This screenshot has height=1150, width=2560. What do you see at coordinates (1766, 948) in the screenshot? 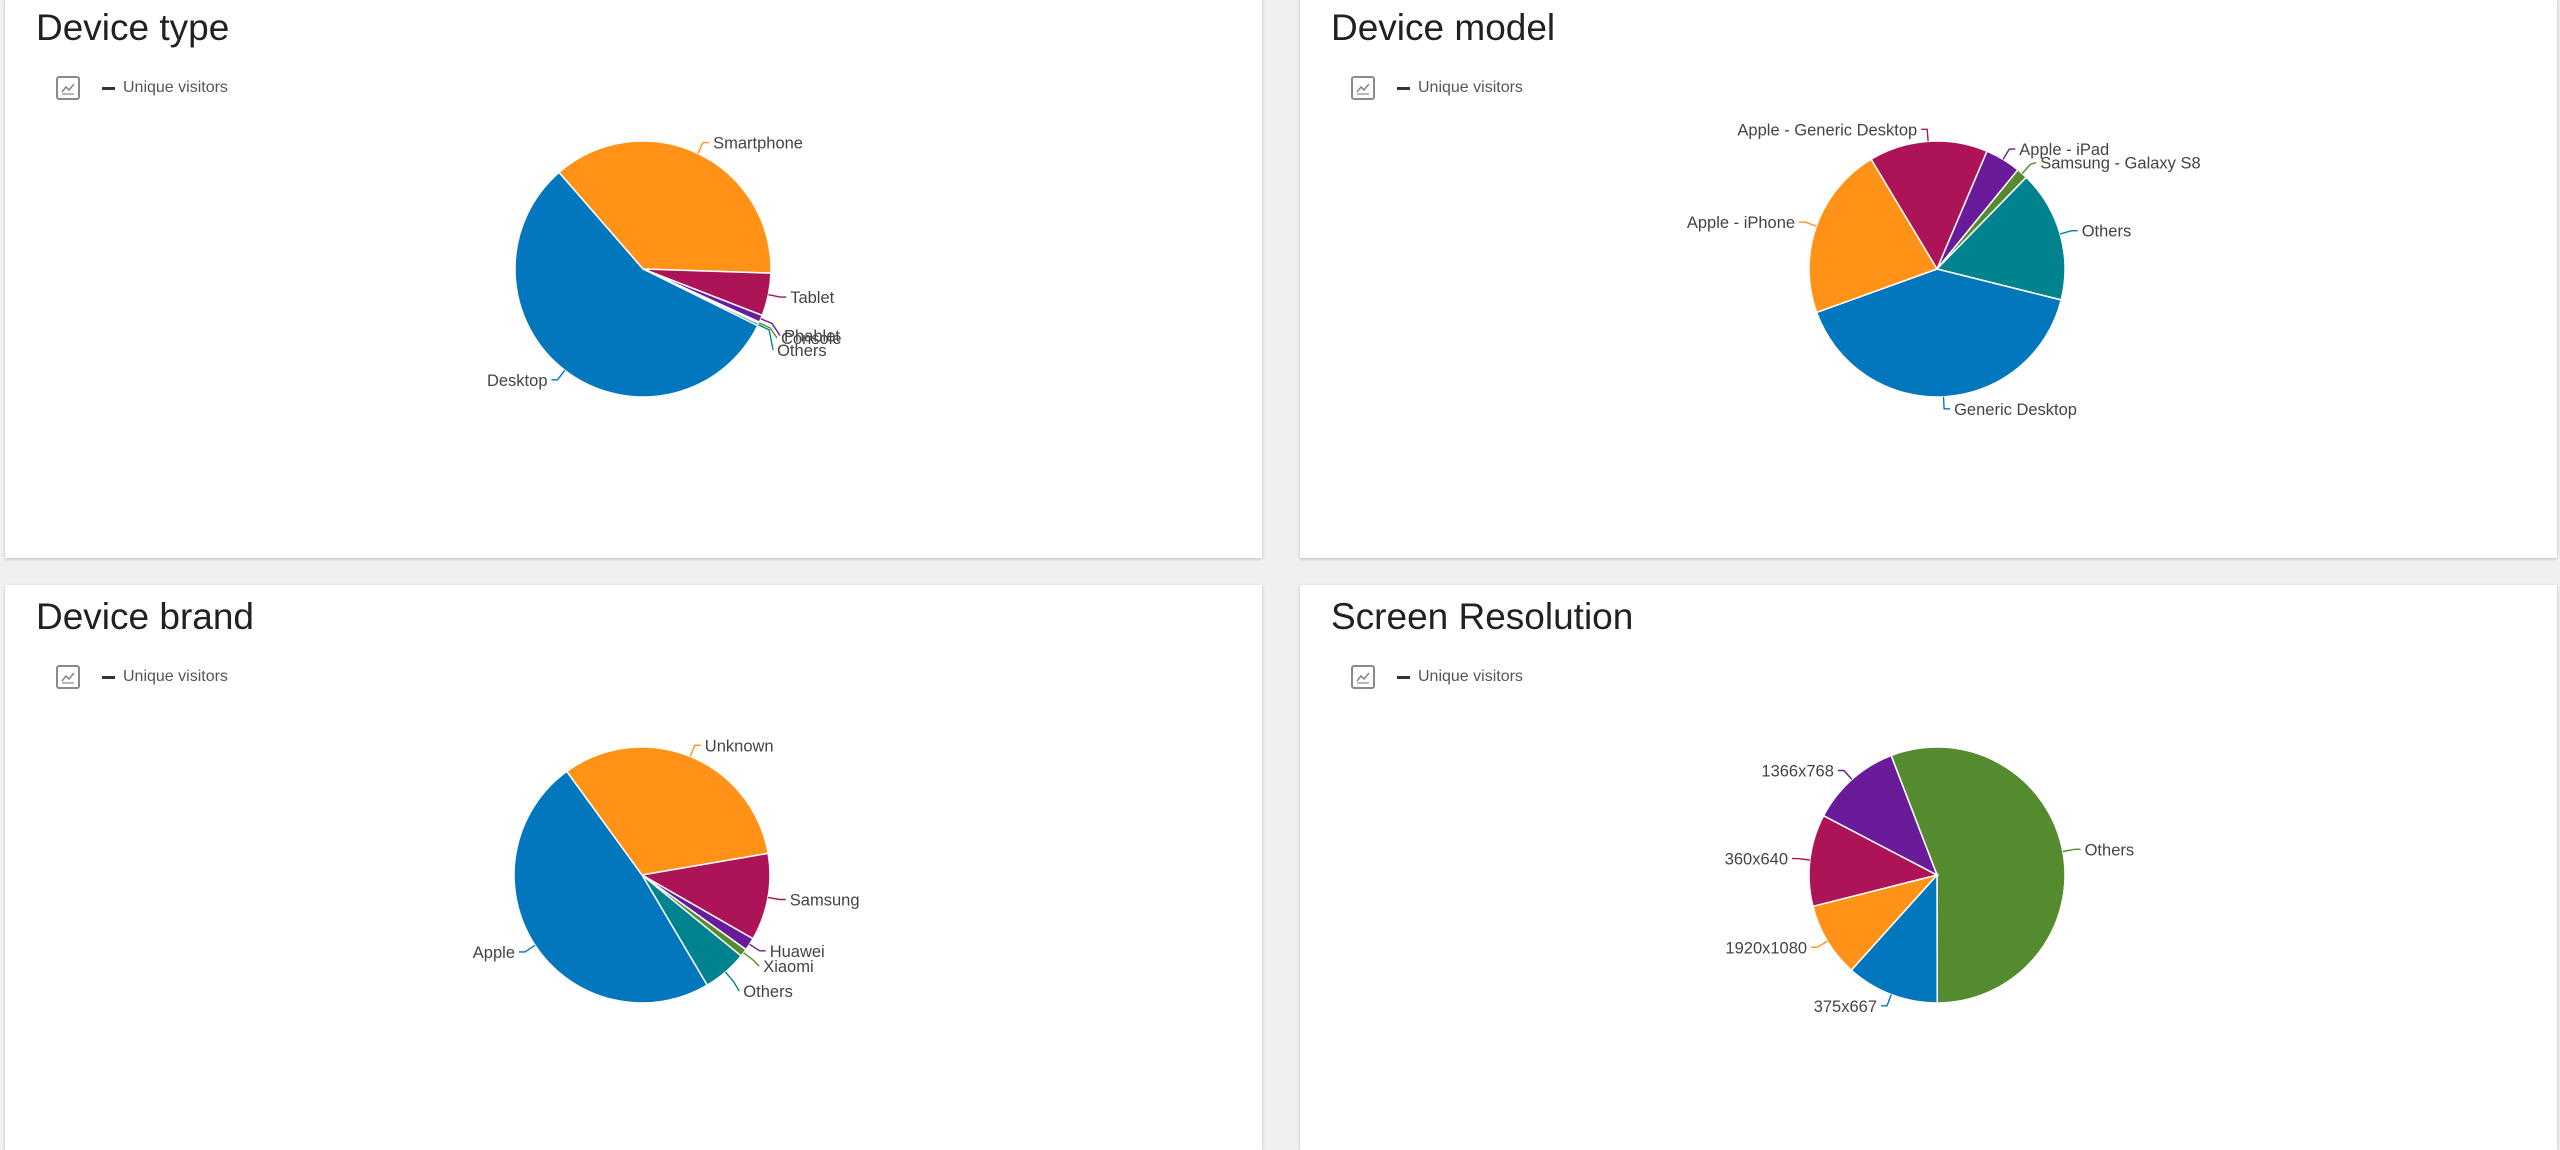
I see `slice-label: 1920x1080` at bounding box center [1766, 948].